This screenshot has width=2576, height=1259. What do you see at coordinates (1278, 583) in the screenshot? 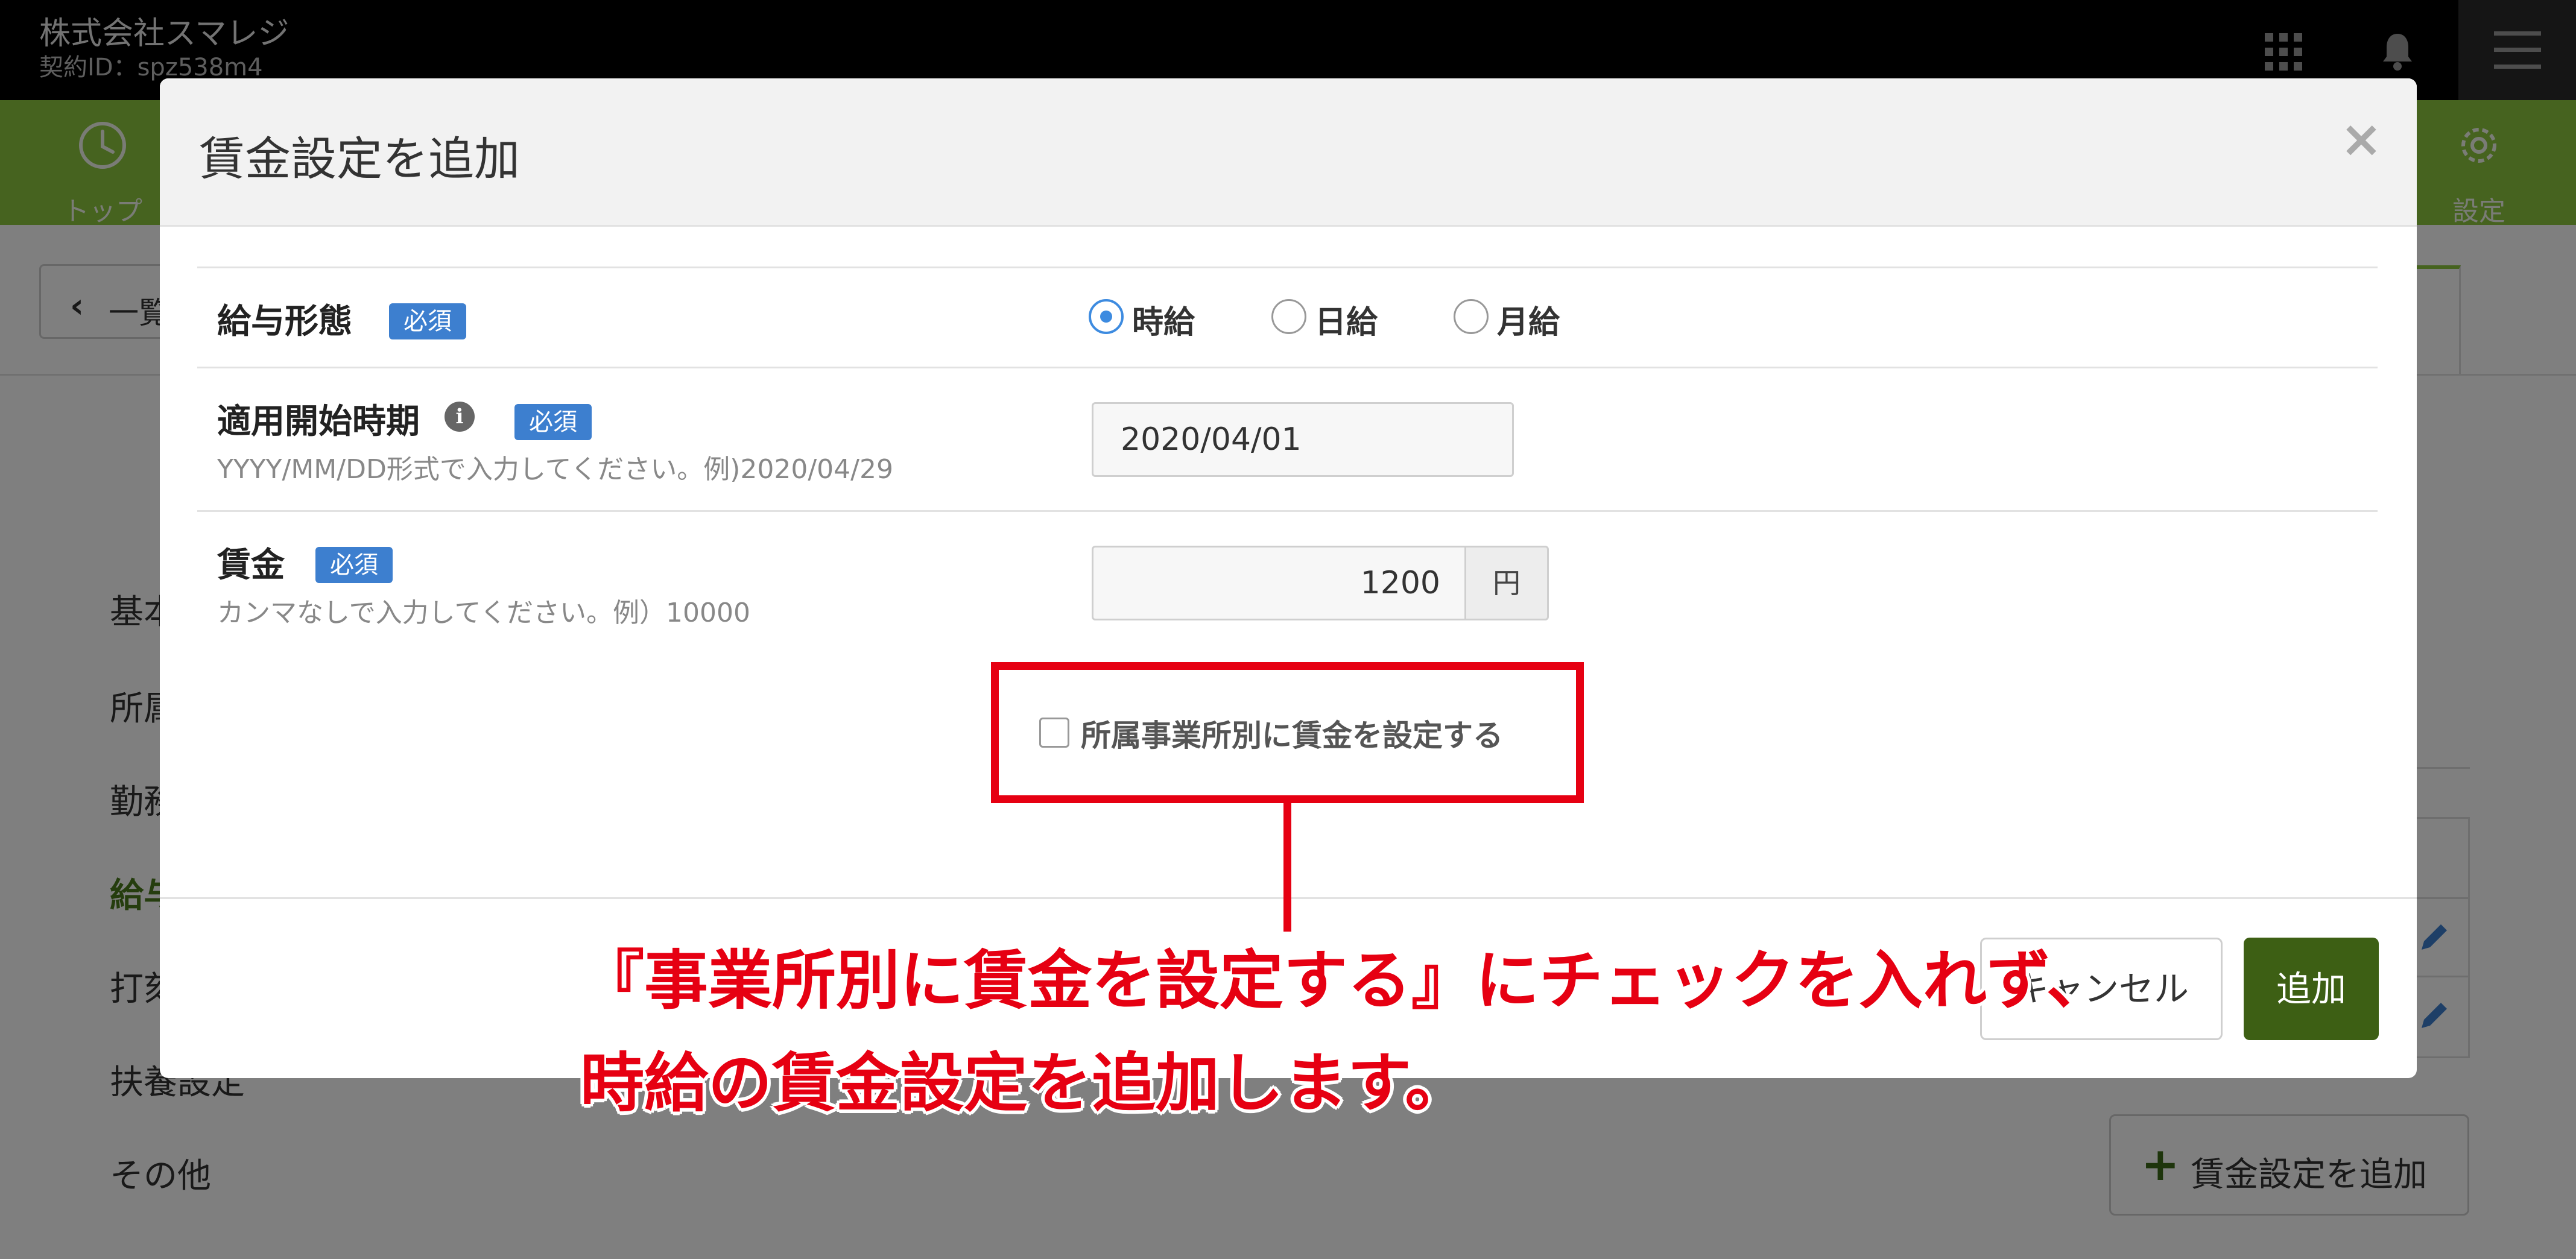
I see `wage-input: 1200` at bounding box center [1278, 583].